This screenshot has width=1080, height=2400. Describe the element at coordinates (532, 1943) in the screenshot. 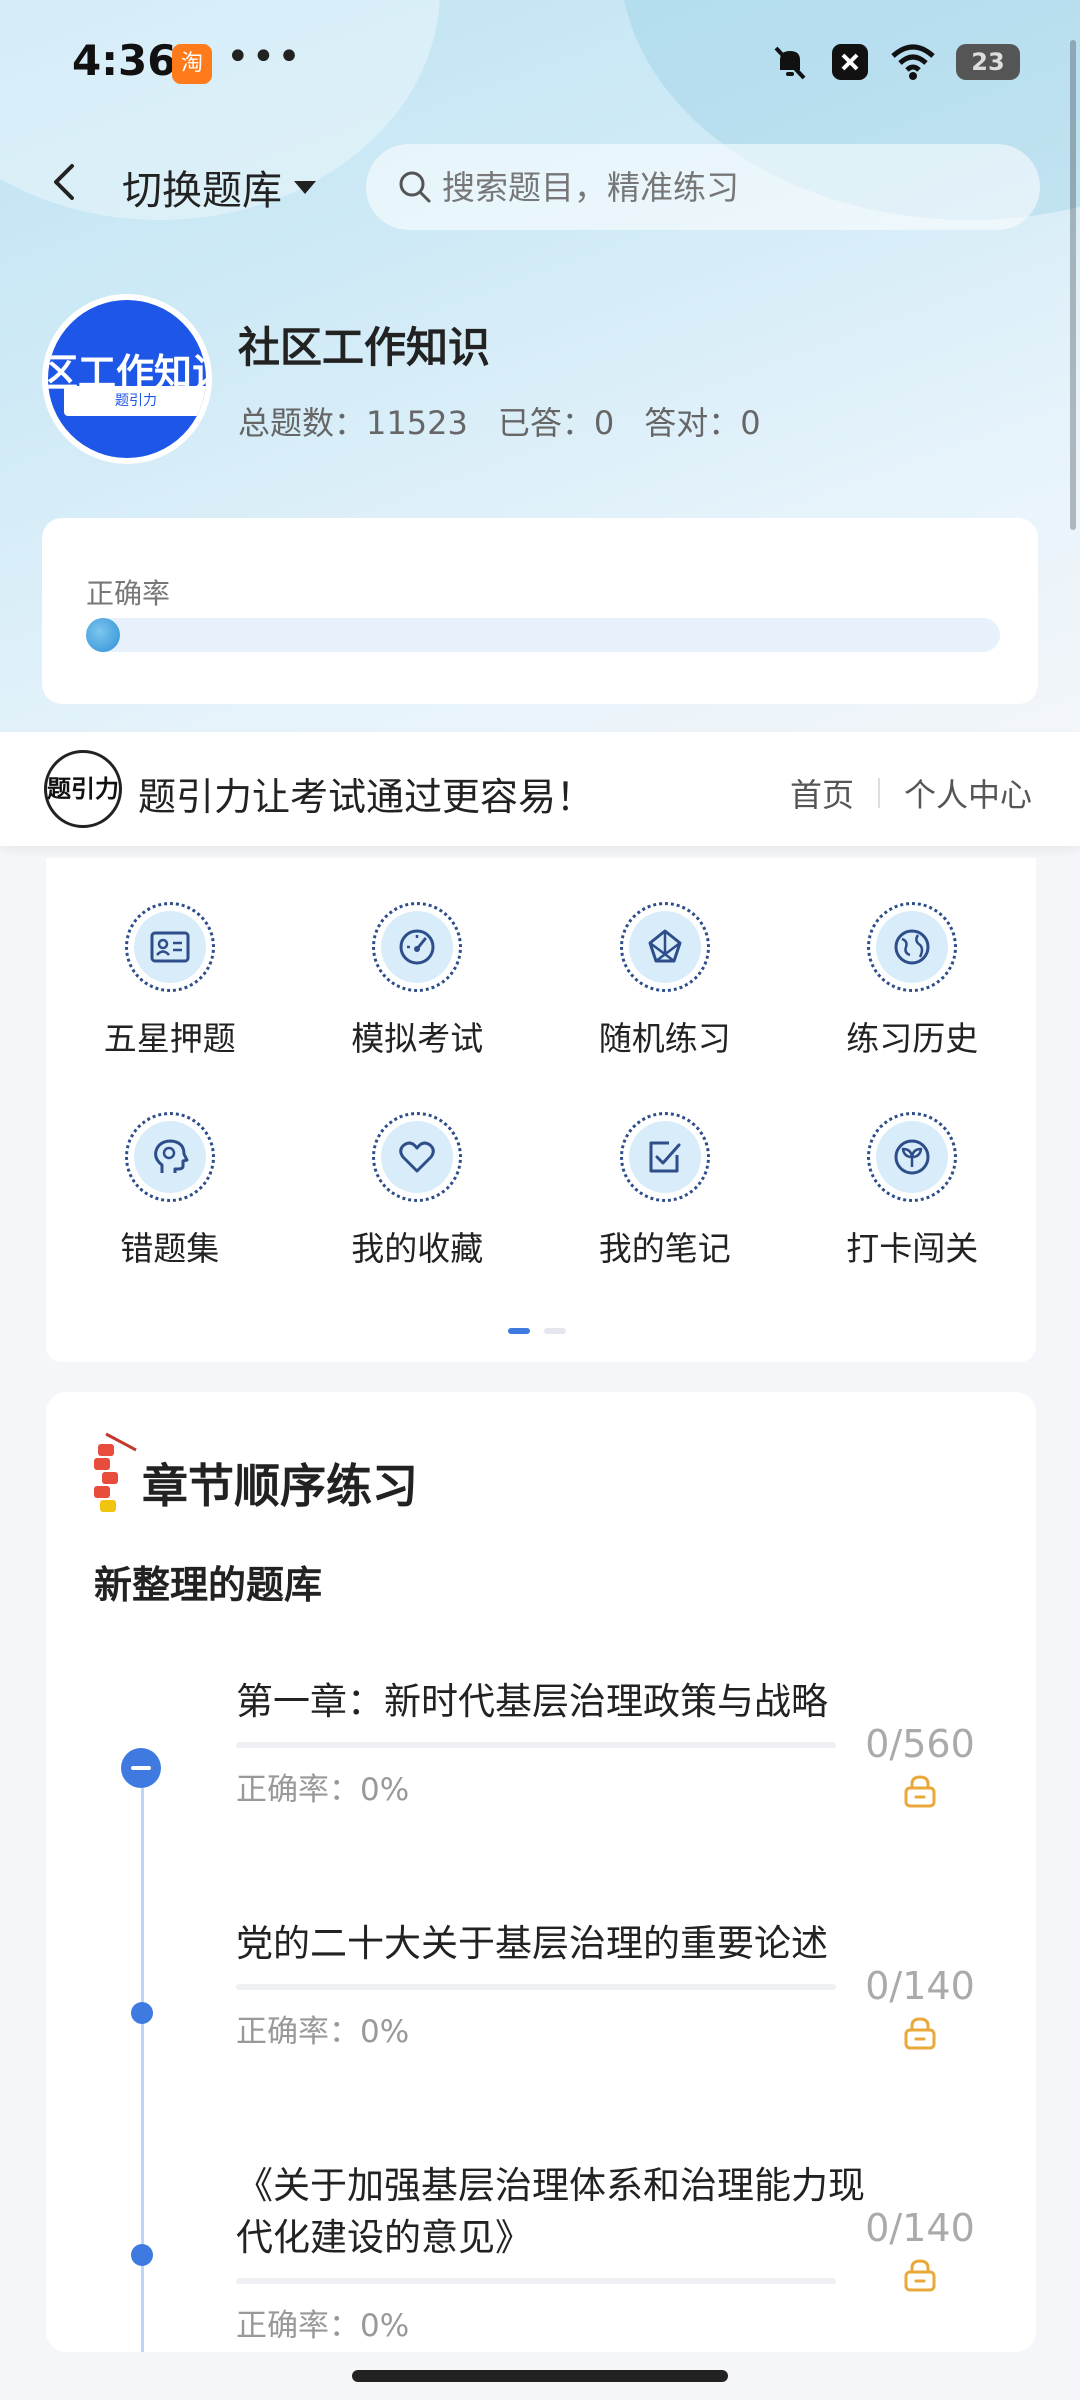

I see `chapter-name: 党的二十大关于基层治理的重要论述` at that location.